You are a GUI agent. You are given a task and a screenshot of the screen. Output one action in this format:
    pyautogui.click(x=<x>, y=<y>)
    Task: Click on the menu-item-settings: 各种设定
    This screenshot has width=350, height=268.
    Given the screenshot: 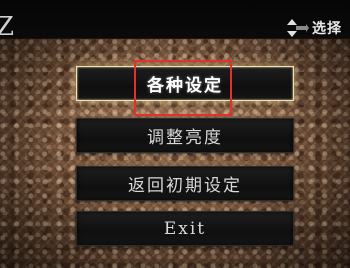 What is the action you would take?
    pyautogui.click(x=185, y=83)
    